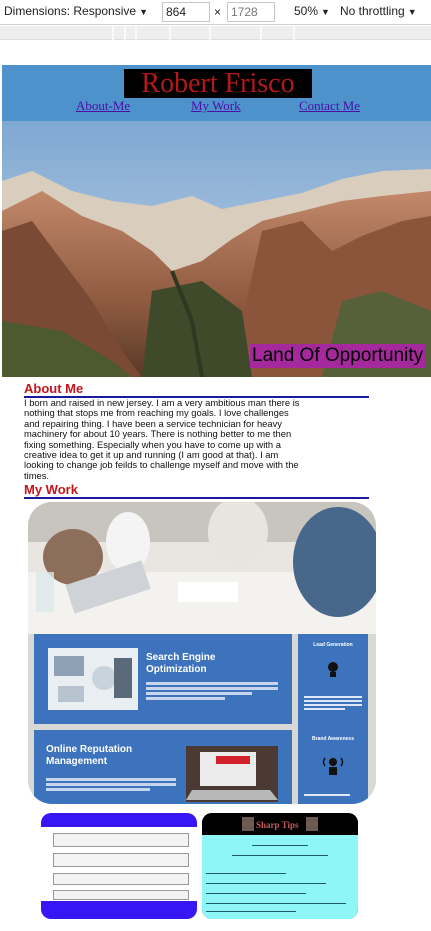 This screenshot has width=431, height=931. What do you see at coordinates (111, 784) in the screenshot?
I see `orm-card-text` at bounding box center [111, 784].